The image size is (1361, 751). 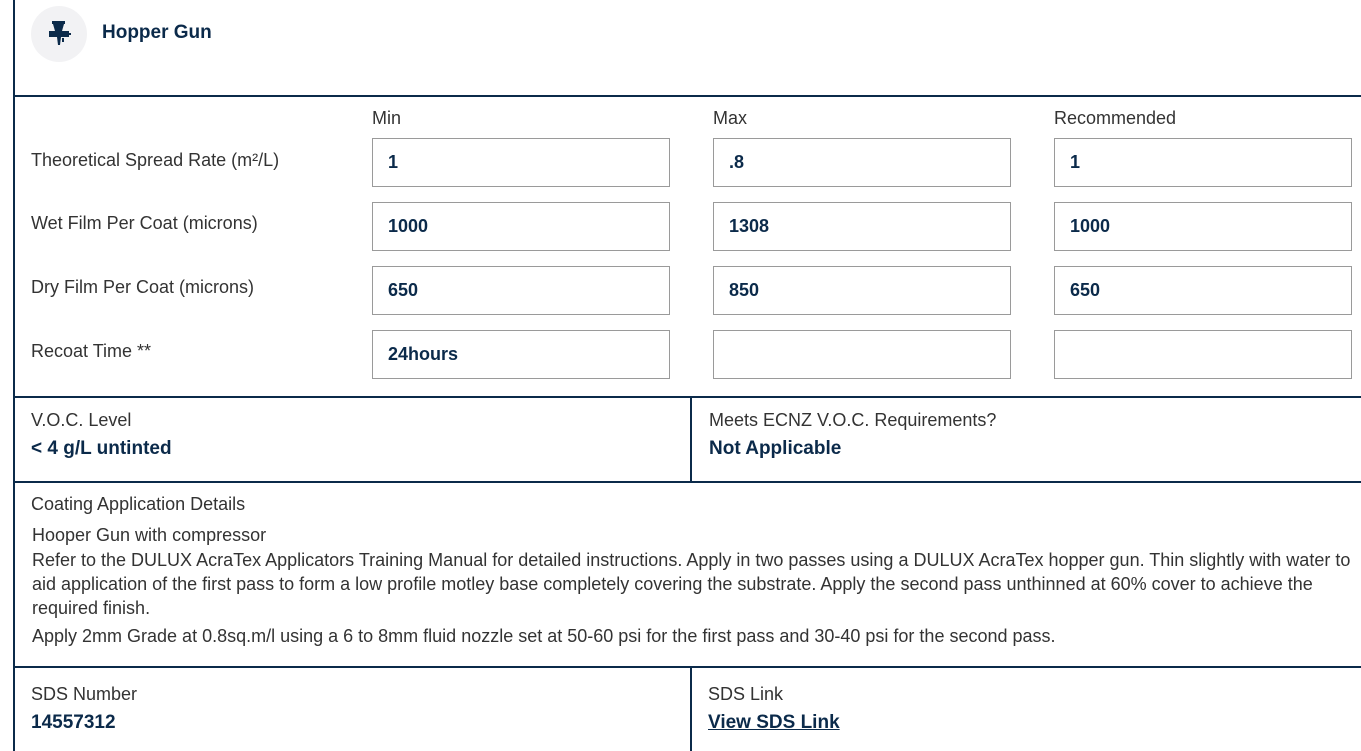 What do you see at coordinates (521, 354) in the screenshot?
I see `recoat-time-min-field: 24hours` at bounding box center [521, 354].